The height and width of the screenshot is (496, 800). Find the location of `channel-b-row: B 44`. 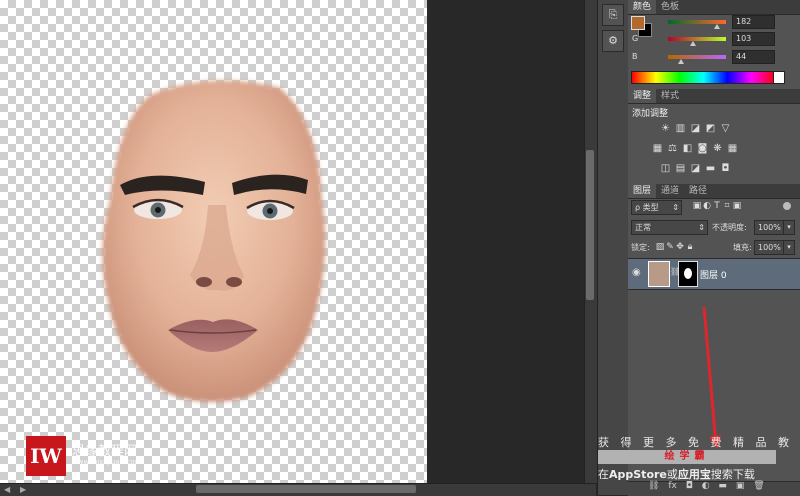

channel-b-row: B 44 is located at coordinates (714, 57).